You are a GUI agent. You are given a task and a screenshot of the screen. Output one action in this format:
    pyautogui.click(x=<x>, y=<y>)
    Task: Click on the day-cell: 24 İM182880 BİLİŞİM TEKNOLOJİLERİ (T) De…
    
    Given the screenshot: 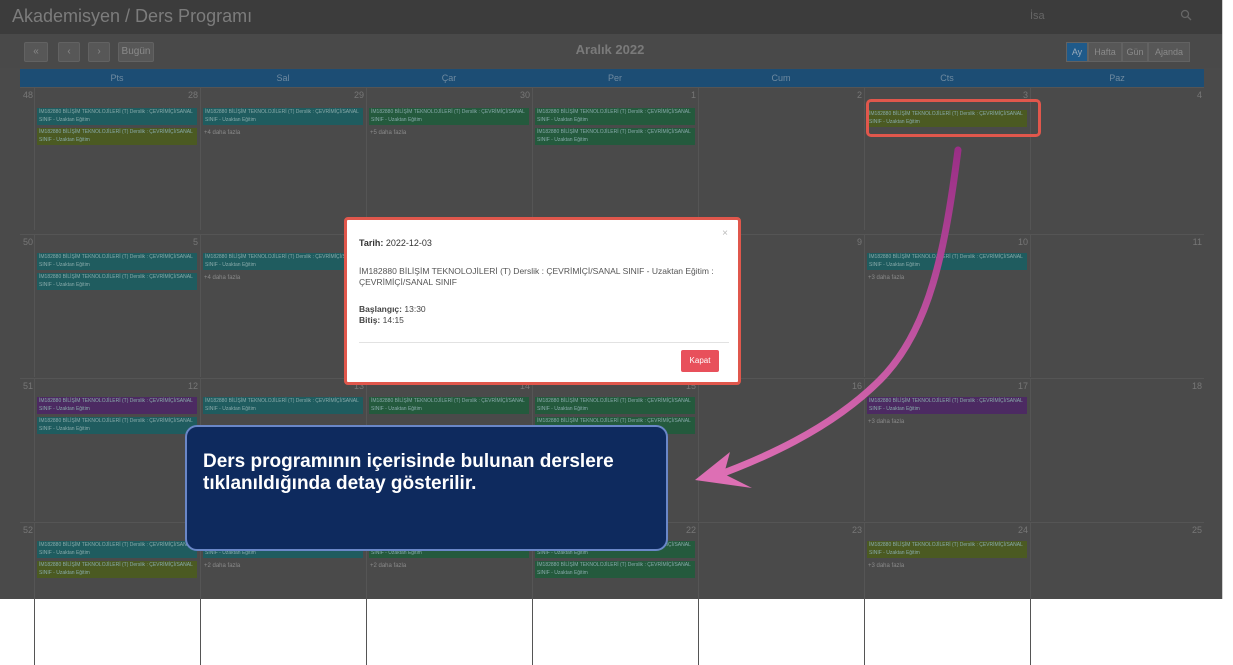 What is the action you would take?
    pyautogui.click(x=947, y=594)
    